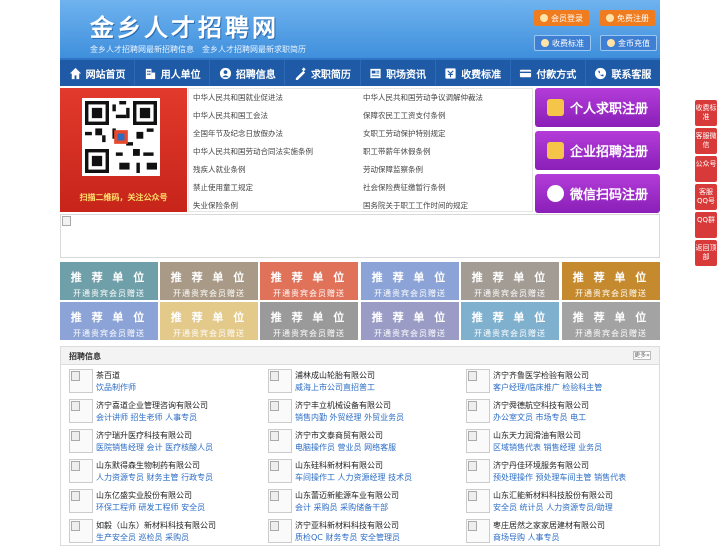  What do you see at coordinates (353, 477) in the screenshot?
I see `job-titles: 车间操作工 人力资源经理 技术员` at bounding box center [353, 477].